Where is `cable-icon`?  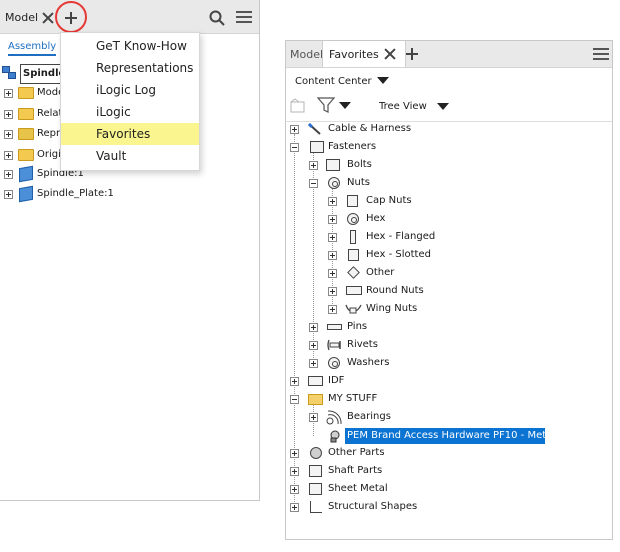 cable-icon is located at coordinates (314, 128).